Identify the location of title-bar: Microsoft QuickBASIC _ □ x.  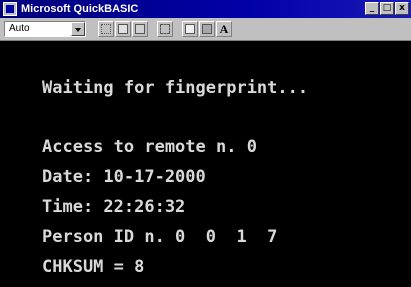
(205, 9).